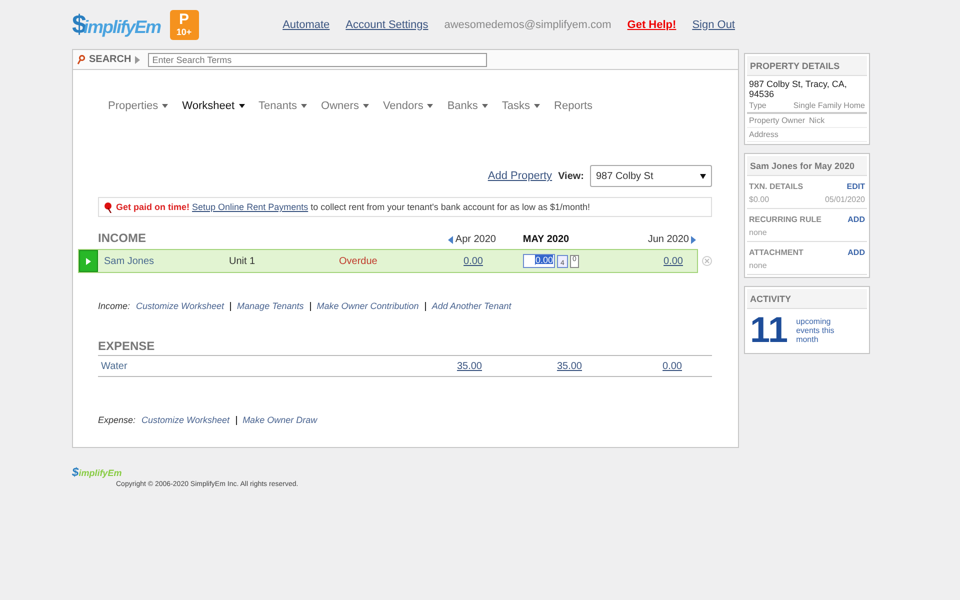  What do you see at coordinates (785, 219) in the screenshot?
I see `section-title: RECURRING RULE` at bounding box center [785, 219].